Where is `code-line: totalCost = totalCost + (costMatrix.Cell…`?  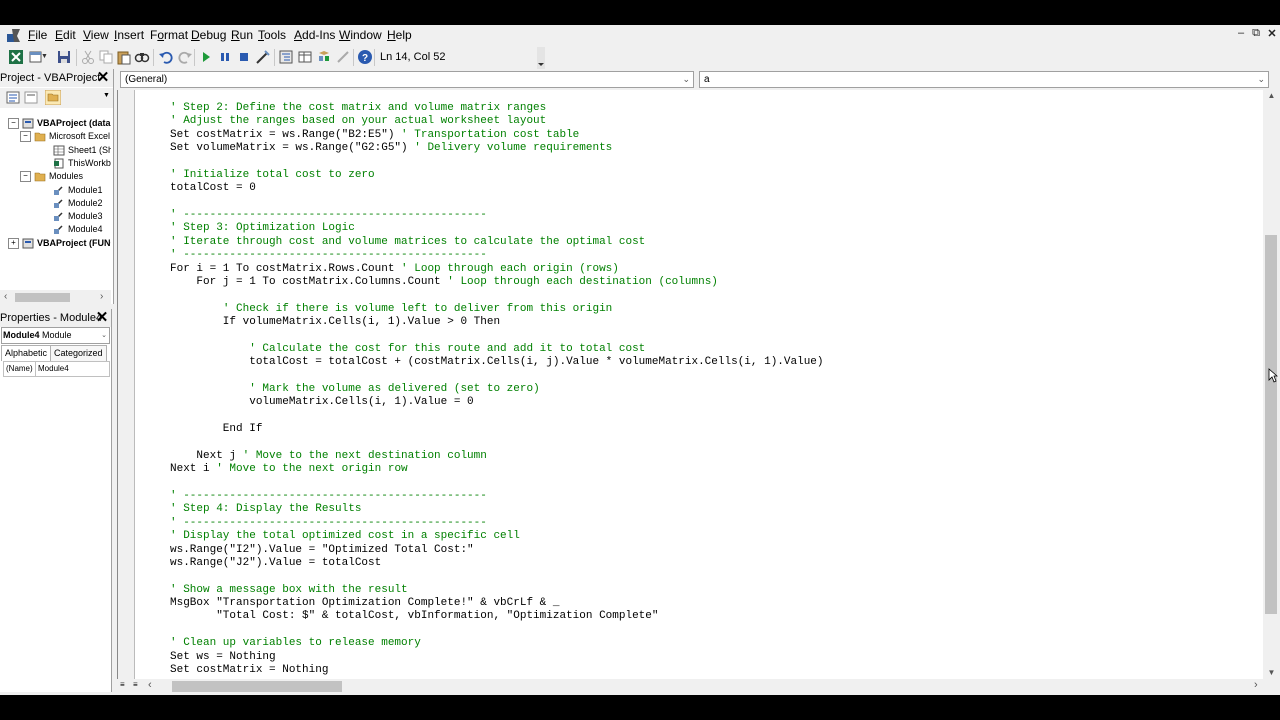 code-line: totalCost = totalCost + (costMatrix.Cell… is located at coordinates (496, 362).